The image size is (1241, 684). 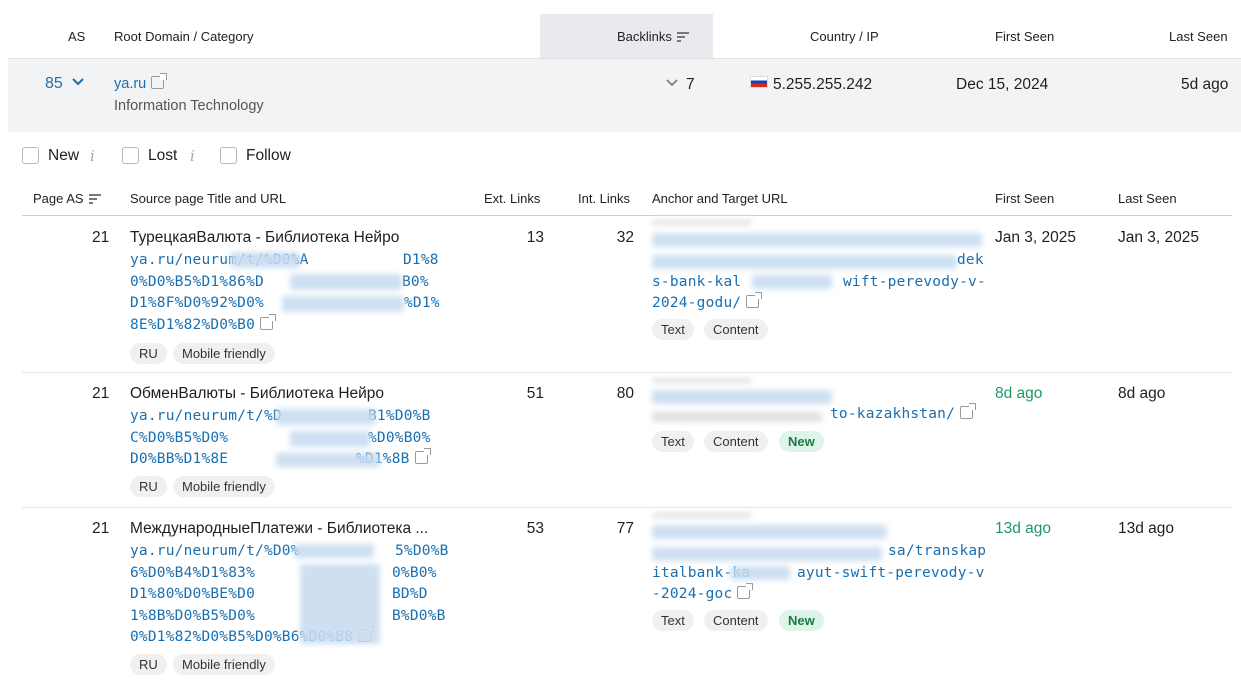 What do you see at coordinates (697, 281) in the screenshot?
I see `anchor-segment: s-bank-kal` at bounding box center [697, 281].